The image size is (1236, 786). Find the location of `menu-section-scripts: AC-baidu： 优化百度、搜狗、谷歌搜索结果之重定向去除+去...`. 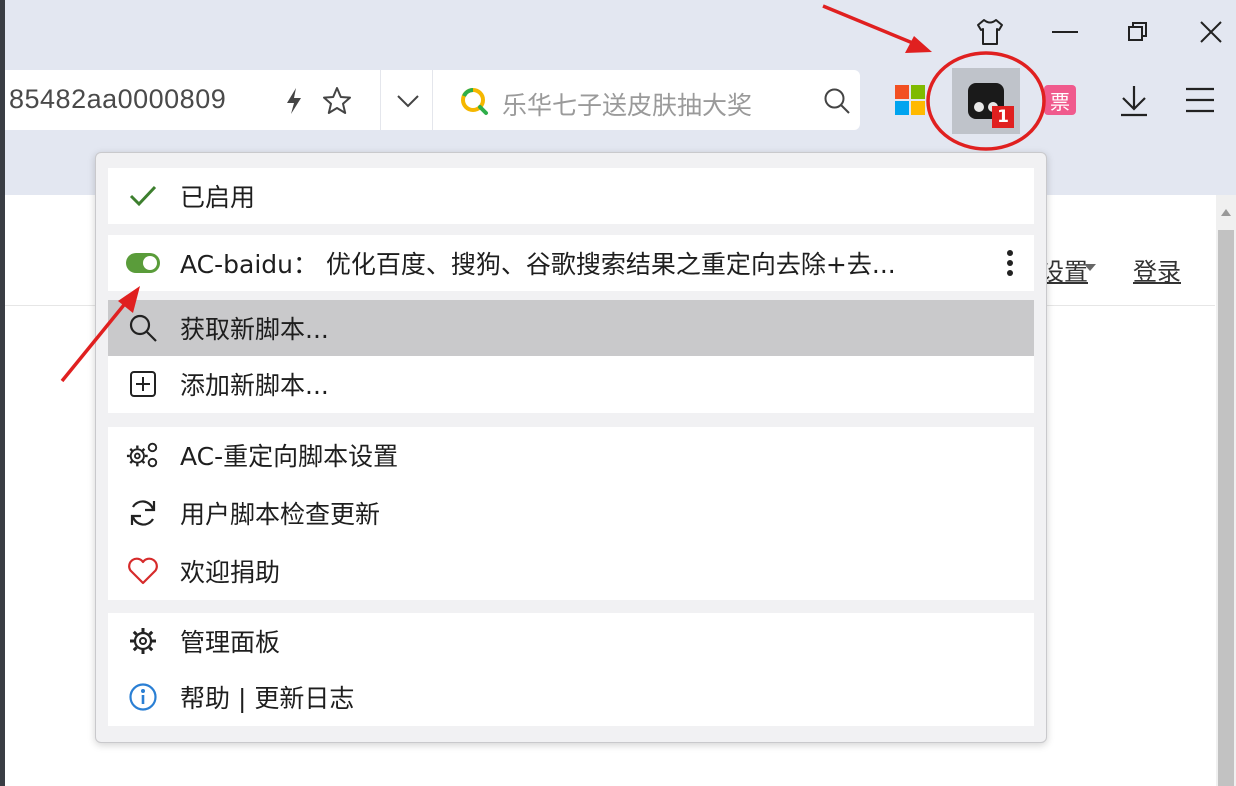

menu-section-scripts: AC-baidu： 优化百度、搜狗、谷歌搜索结果之重定向去除+去... is located at coordinates (571, 263).